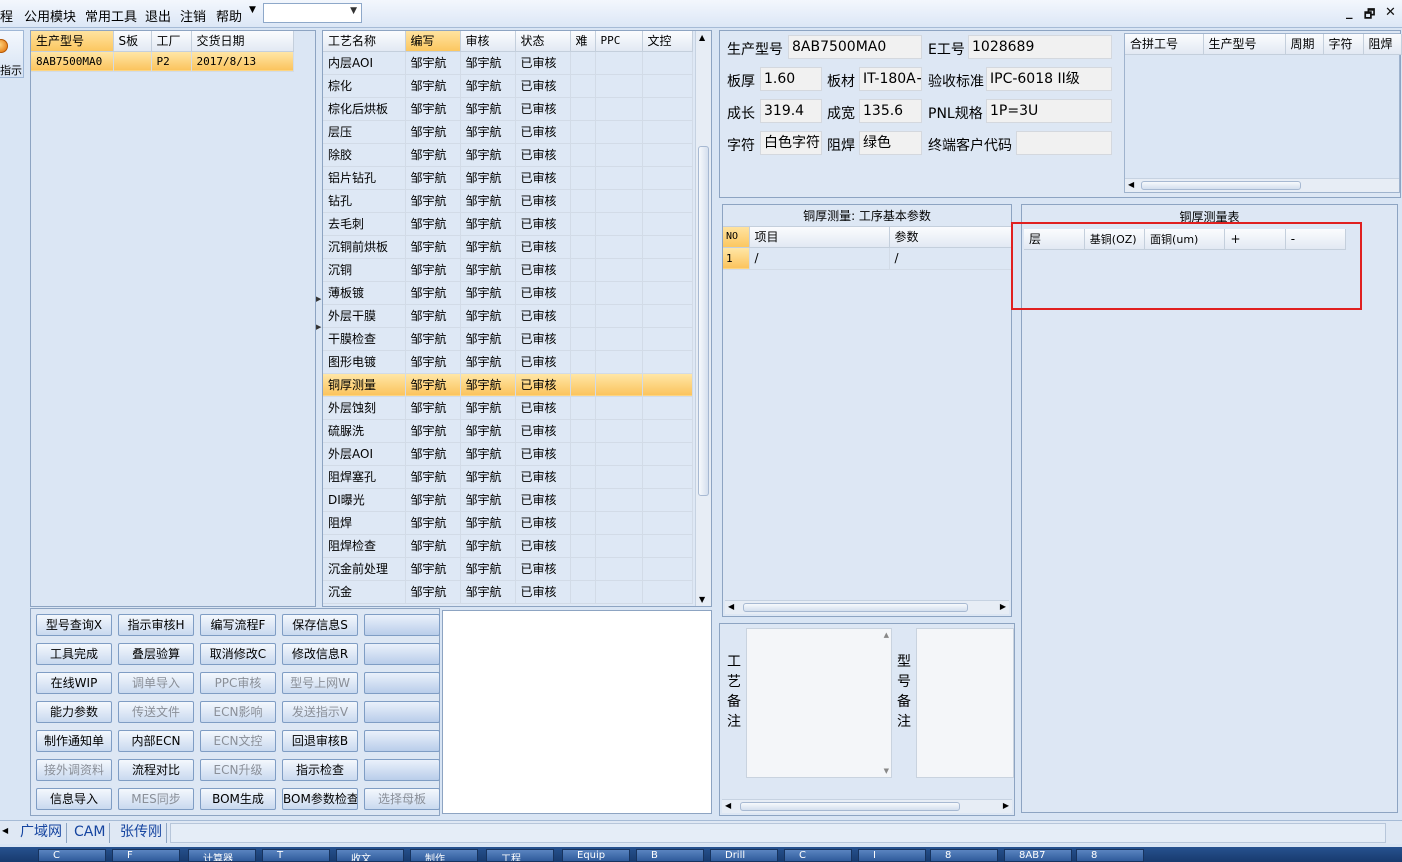 The height and width of the screenshot is (862, 1402). I want to click on remarks-hscrollbar: ◀ ▶, so click(867, 806).